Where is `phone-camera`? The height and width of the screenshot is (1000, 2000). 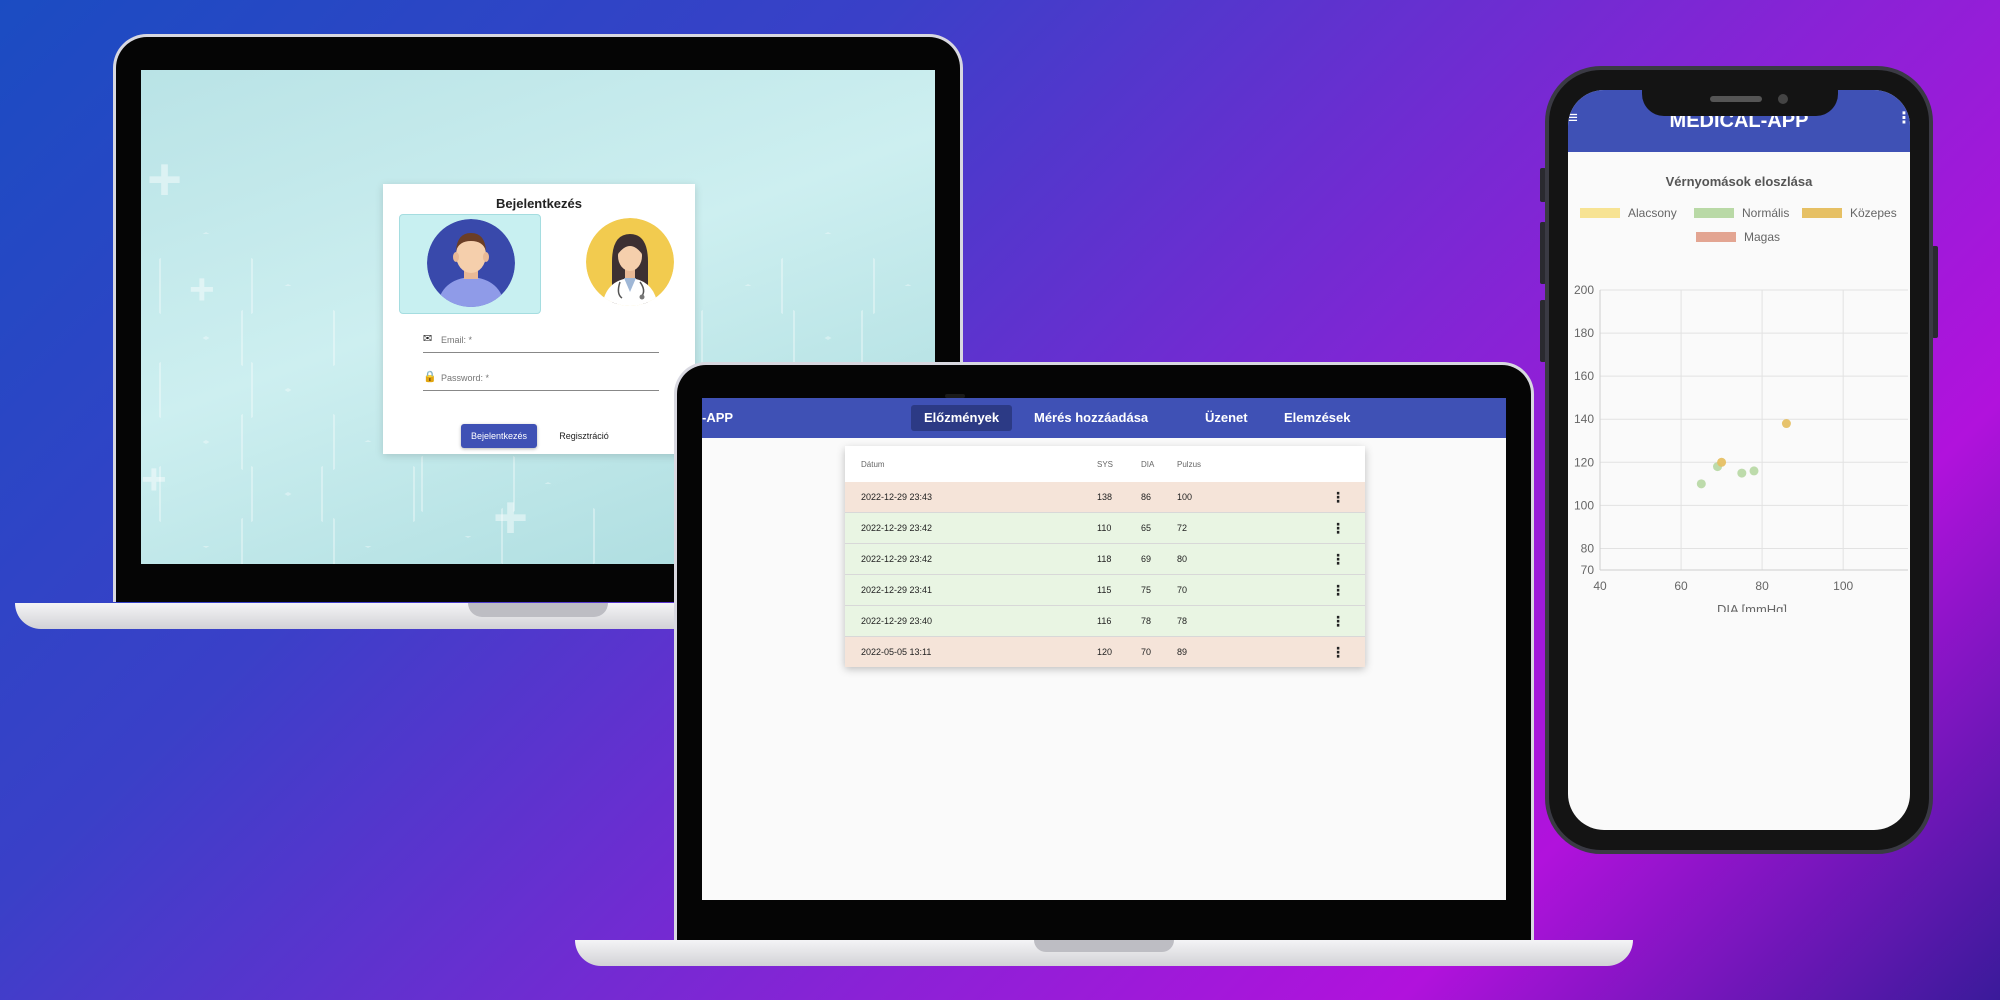
phone-camera is located at coordinates (1783, 99).